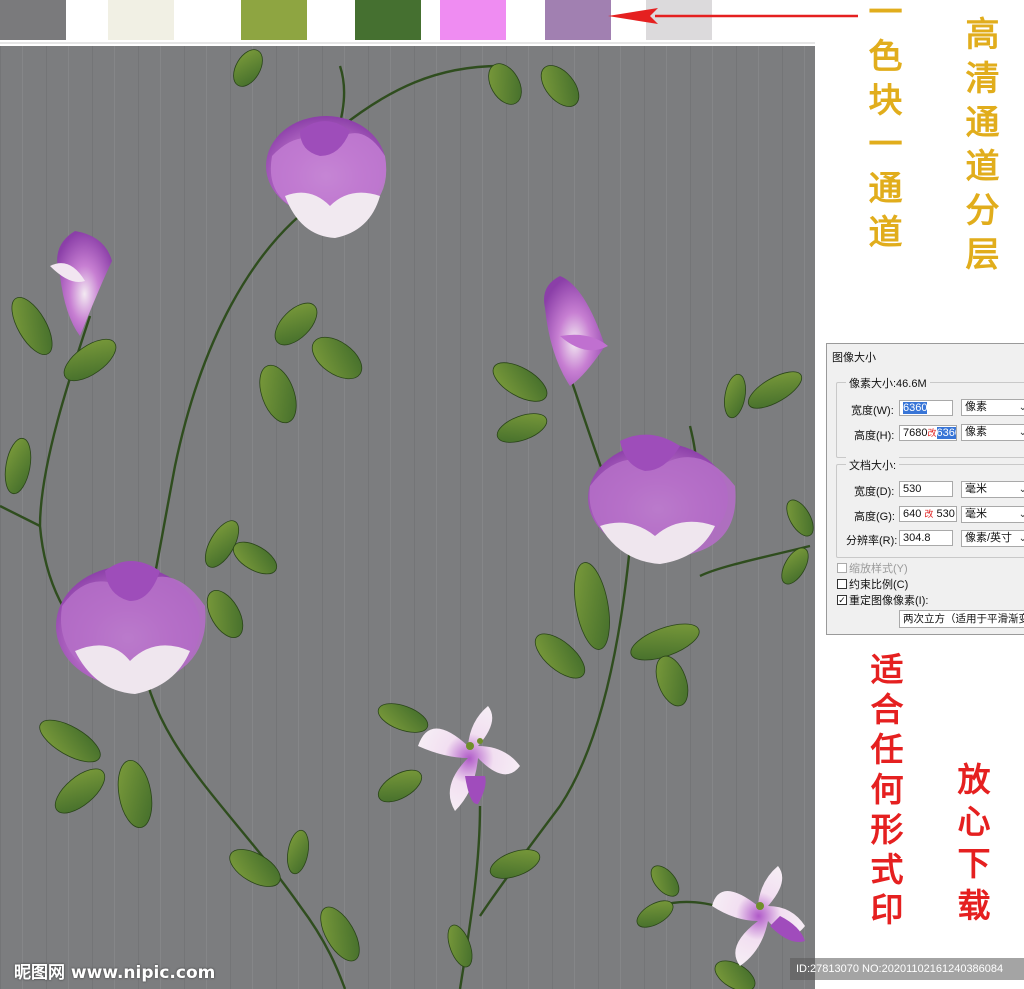  Describe the element at coordinates (407, 43) in the screenshot. I see `divider` at that location.